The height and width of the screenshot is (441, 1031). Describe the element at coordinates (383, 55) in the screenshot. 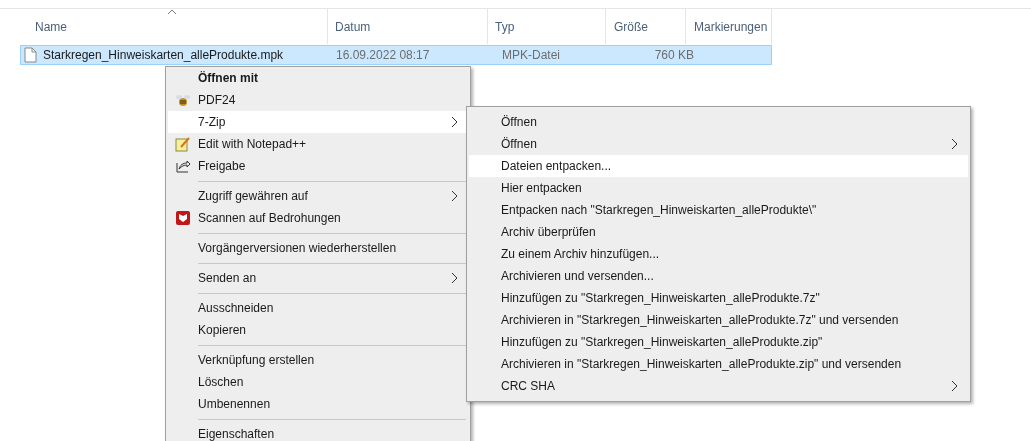

I see `file-date: 16.09.2022 08:17` at that location.